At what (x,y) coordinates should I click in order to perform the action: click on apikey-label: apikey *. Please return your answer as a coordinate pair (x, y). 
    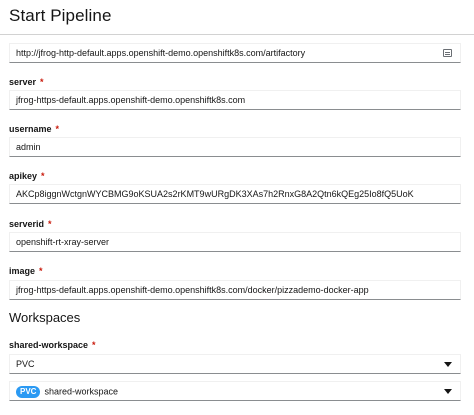
    Looking at the image, I should click on (27, 176).